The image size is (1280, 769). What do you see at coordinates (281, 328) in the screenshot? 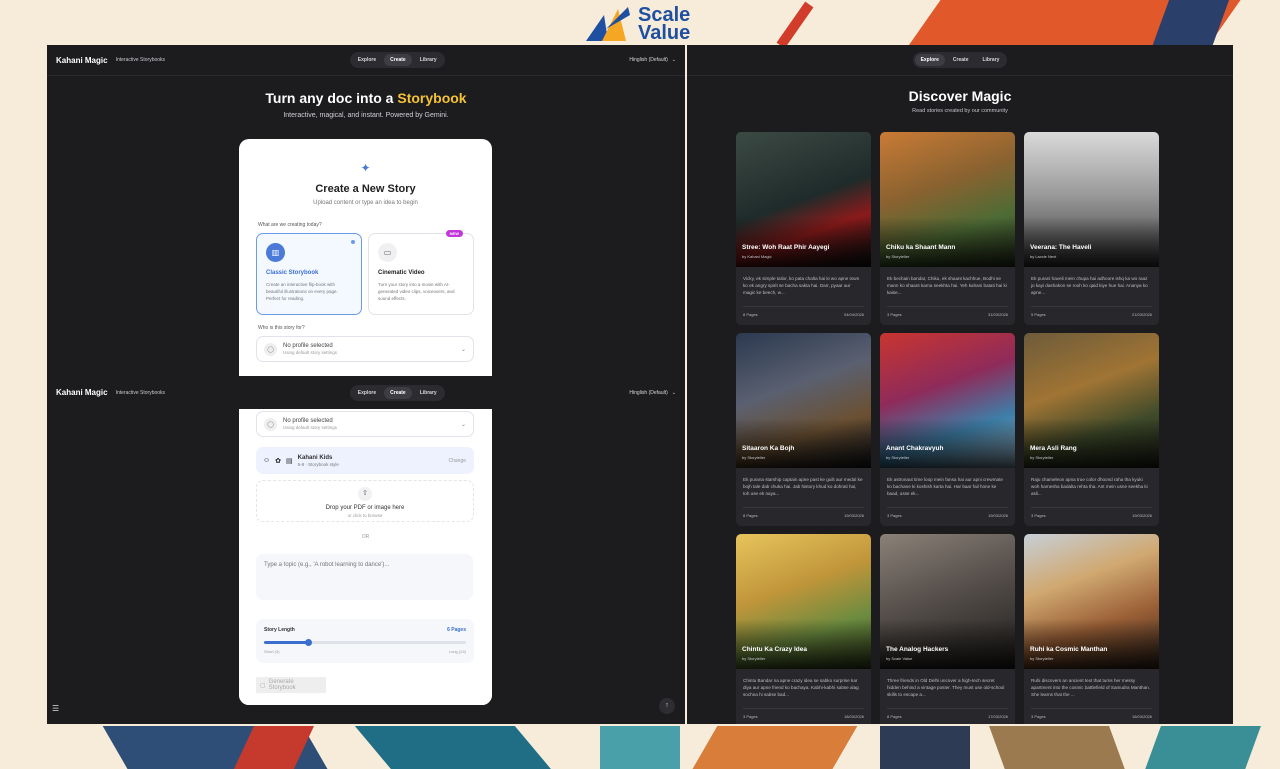
I see `audience-label: Who is this story for?` at bounding box center [281, 328].